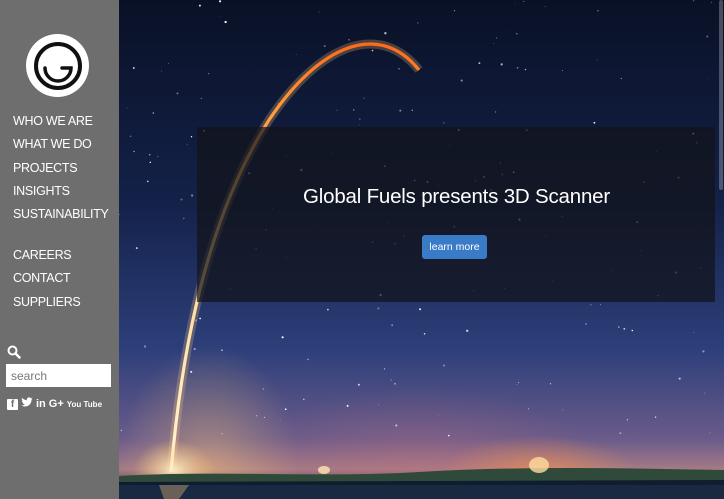 This screenshot has width=724, height=499. I want to click on linkedin-icon: in, so click(41, 404).